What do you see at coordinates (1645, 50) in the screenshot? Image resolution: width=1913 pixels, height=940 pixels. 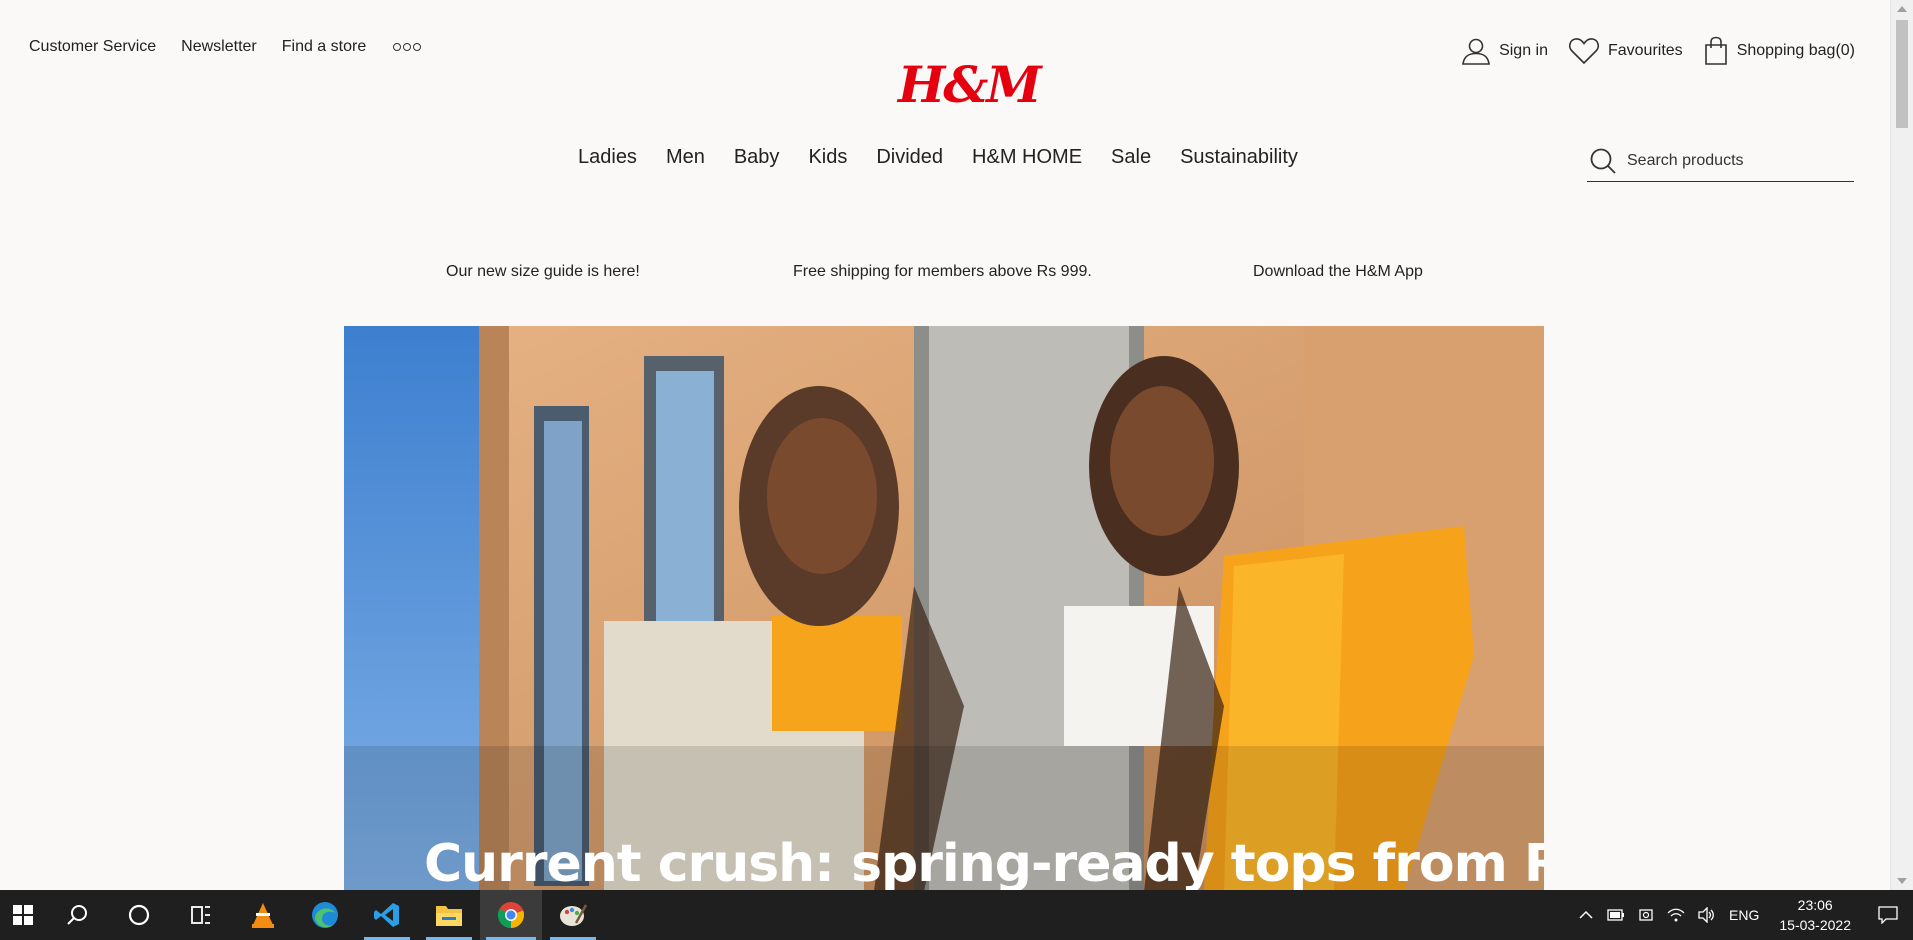 I see `favourites-label: Favourites` at bounding box center [1645, 50].